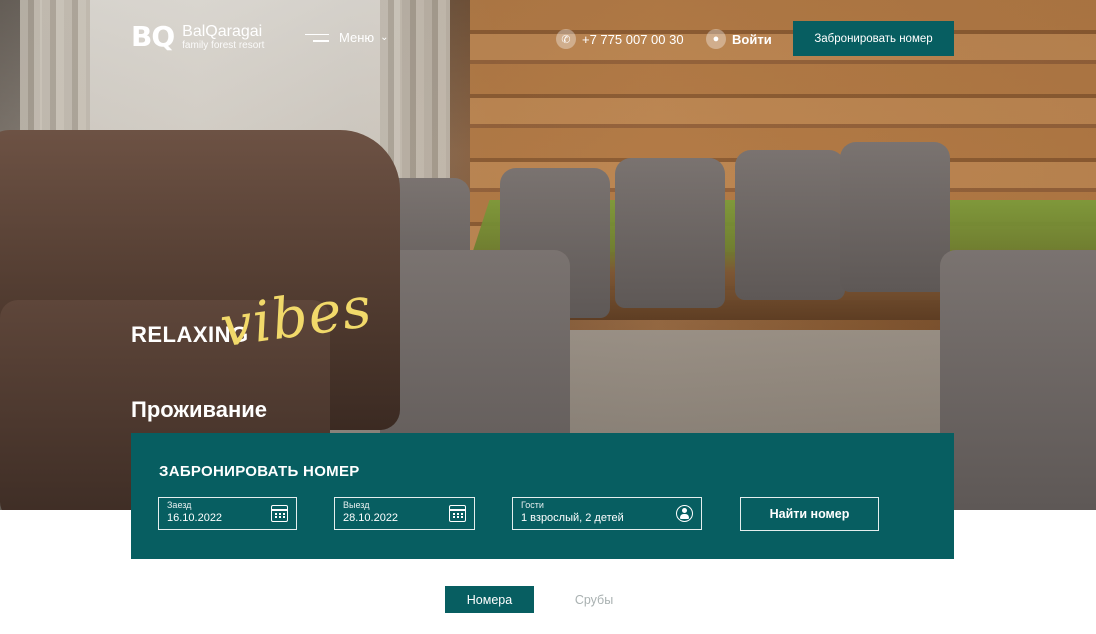 The width and height of the screenshot is (1096, 634). Describe the element at coordinates (1018, 380) in the screenshot. I see `hero-chair-front` at that location.